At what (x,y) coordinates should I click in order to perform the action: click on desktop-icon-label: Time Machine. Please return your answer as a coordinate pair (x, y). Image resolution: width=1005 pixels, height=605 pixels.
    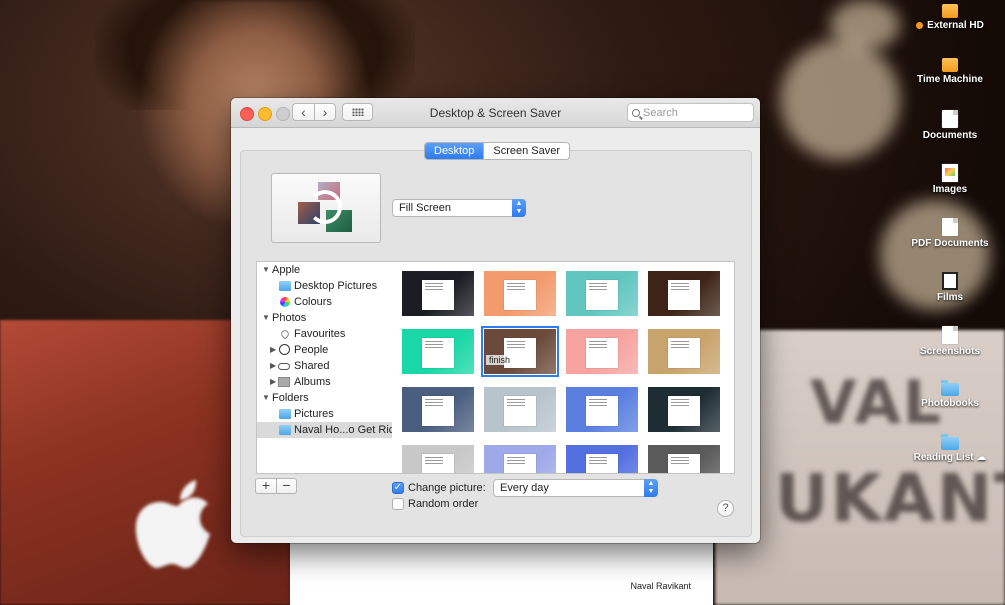
    Looking at the image, I should click on (950, 79).